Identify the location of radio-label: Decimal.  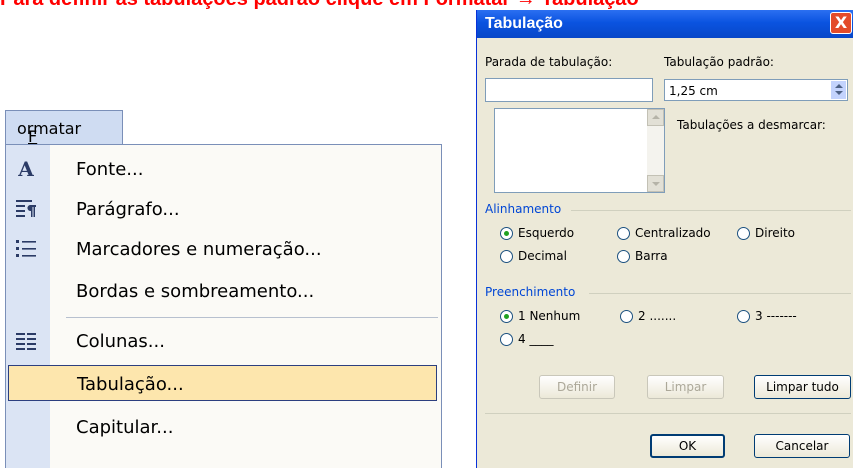
(542, 256).